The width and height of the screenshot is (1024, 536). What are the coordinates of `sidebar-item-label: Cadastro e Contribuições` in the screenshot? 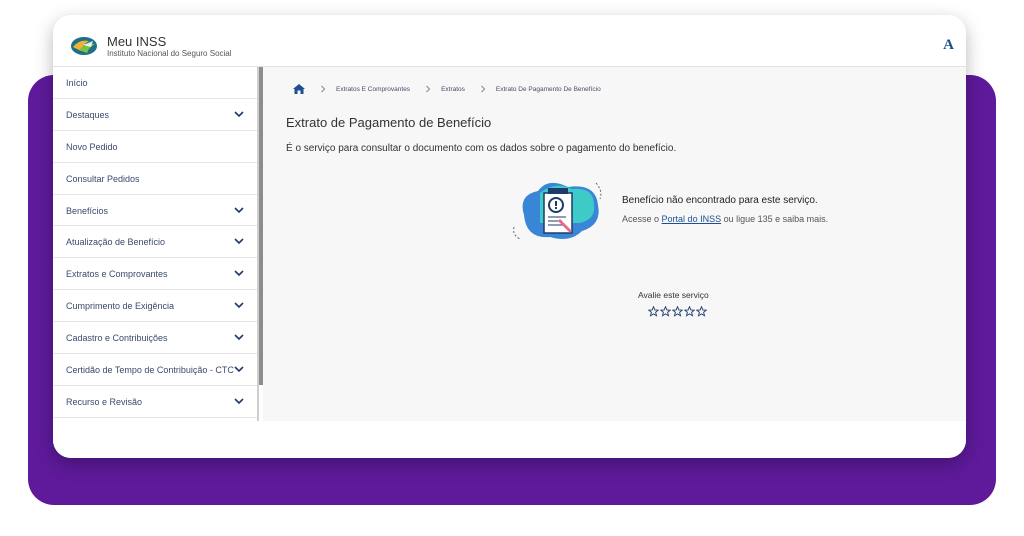 It's located at (117, 338).